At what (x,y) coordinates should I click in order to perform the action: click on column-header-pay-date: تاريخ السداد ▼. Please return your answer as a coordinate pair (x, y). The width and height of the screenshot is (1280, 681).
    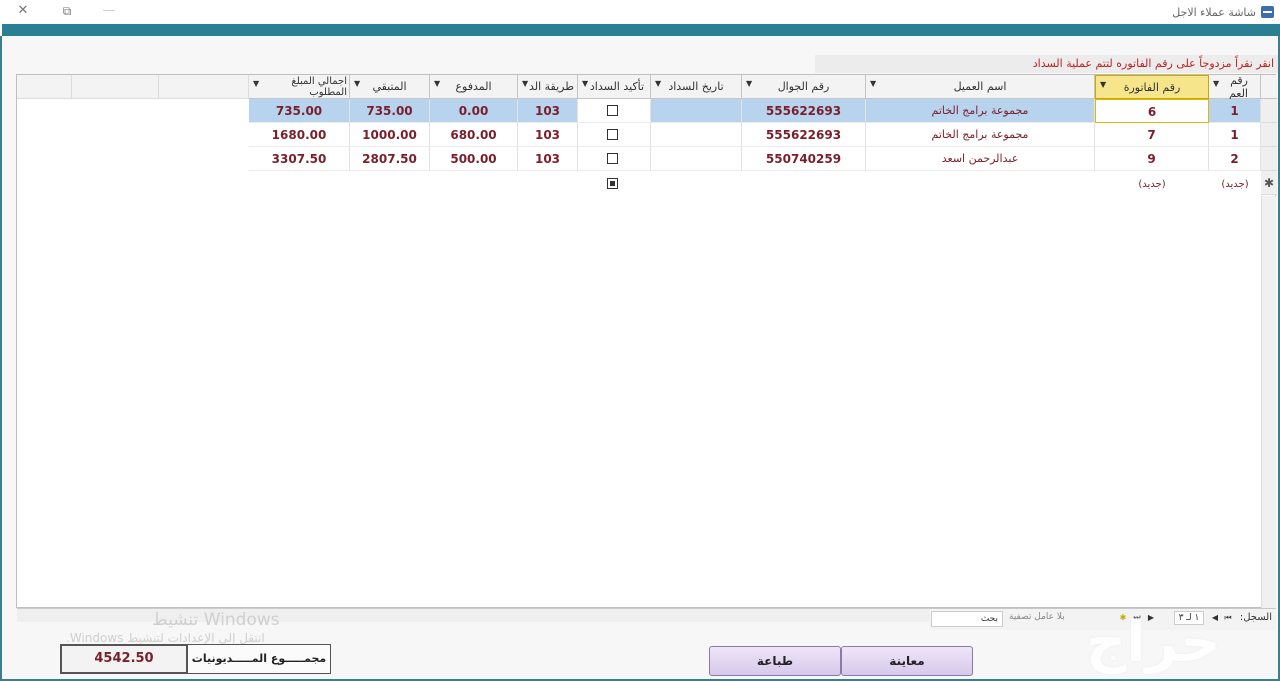
    Looking at the image, I should click on (696, 87).